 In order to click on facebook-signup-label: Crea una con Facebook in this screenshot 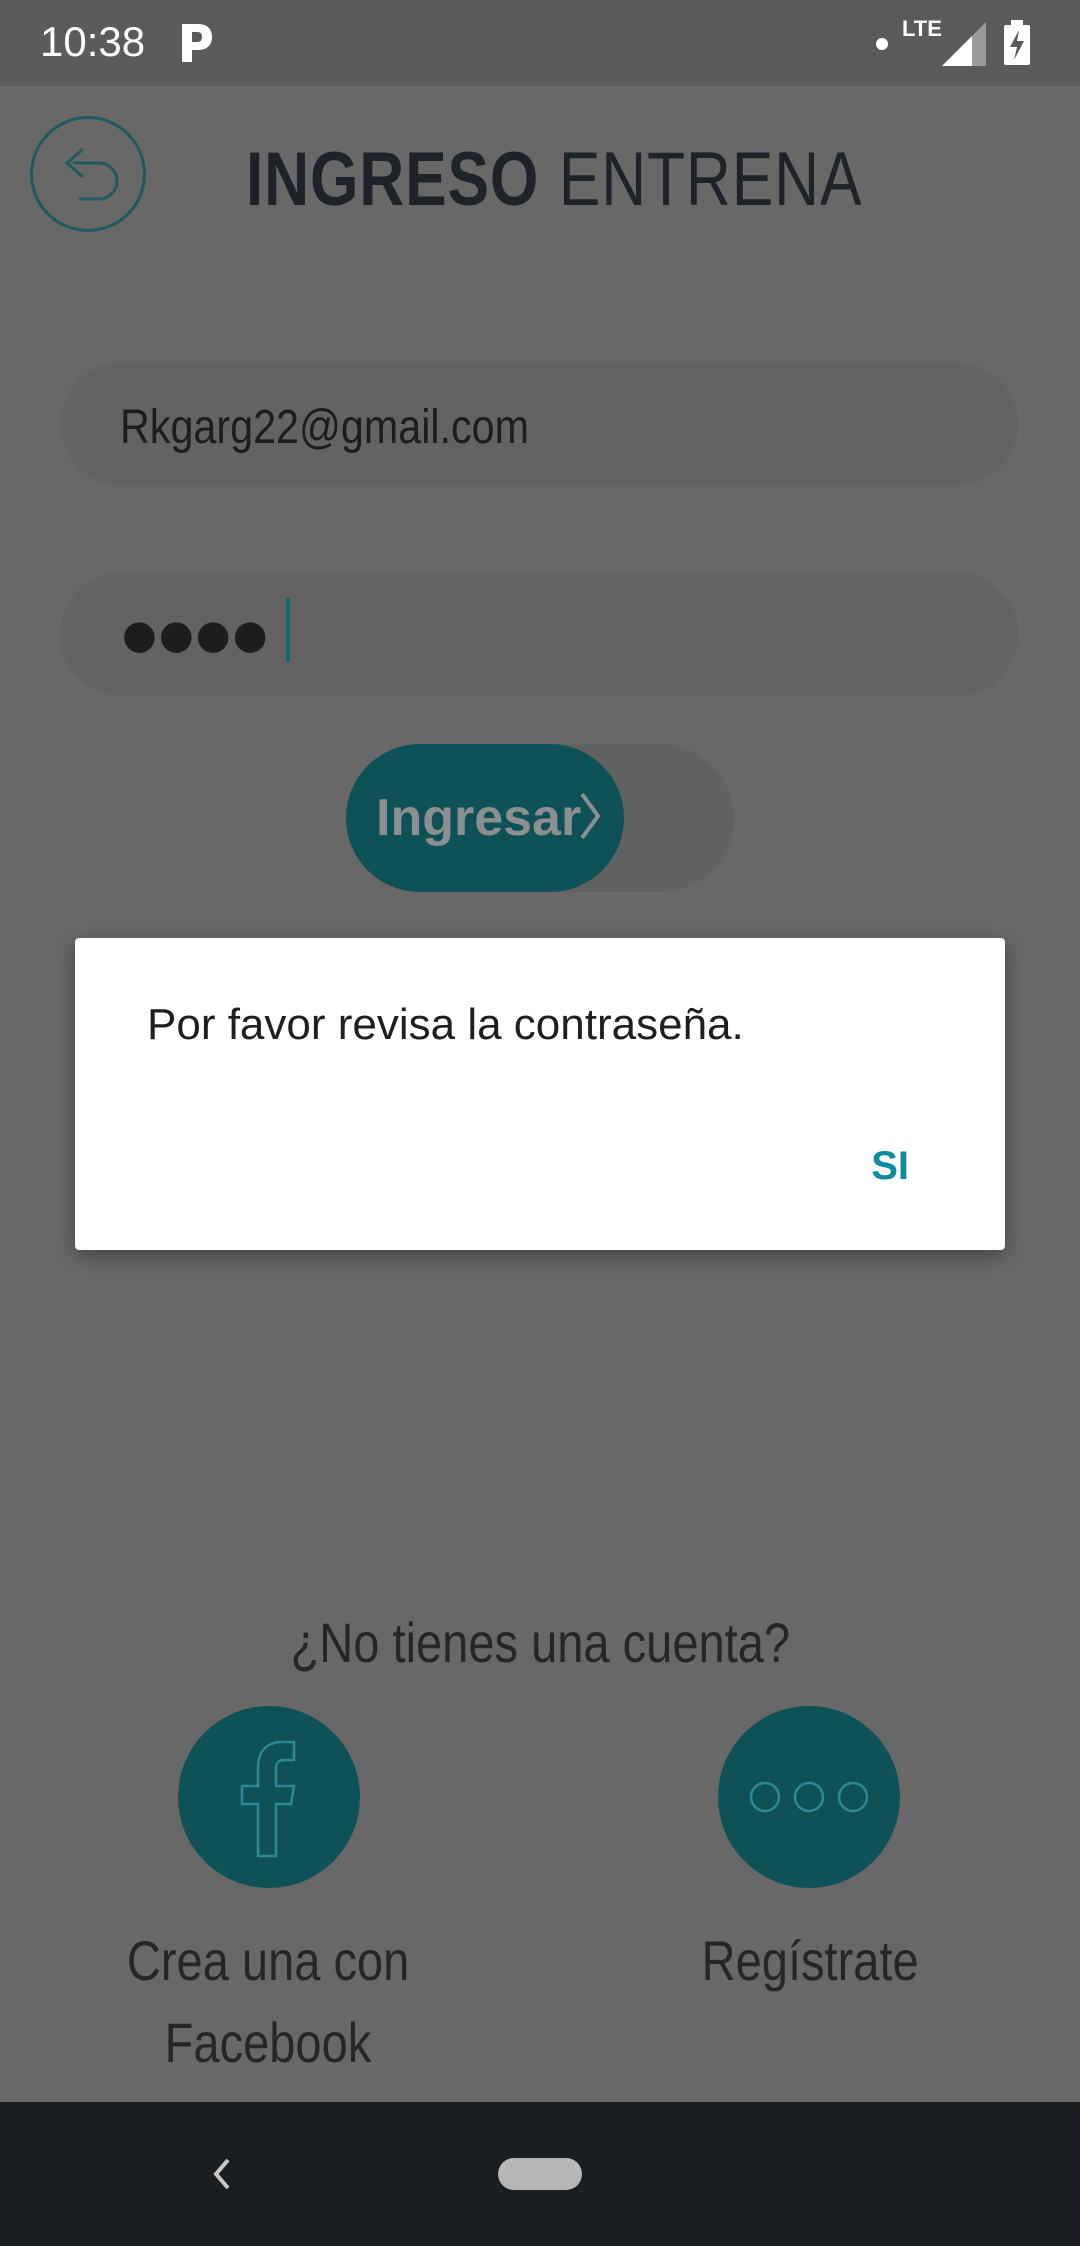, I will do `click(268, 2001)`.